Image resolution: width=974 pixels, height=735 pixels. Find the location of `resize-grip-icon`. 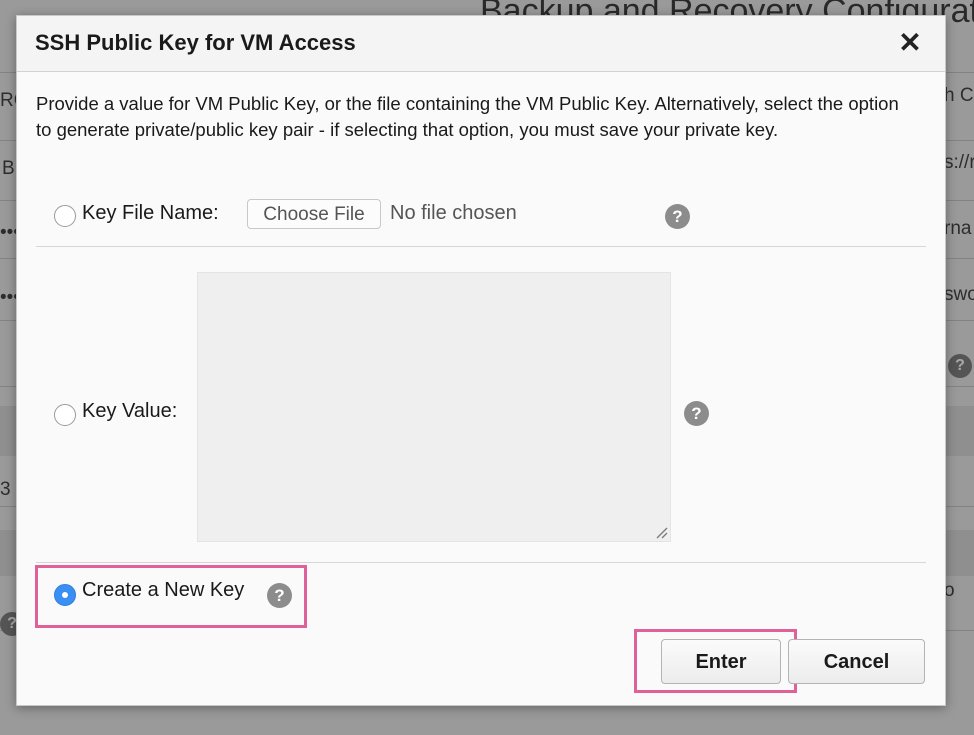

resize-grip-icon is located at coordinates (661, 532).